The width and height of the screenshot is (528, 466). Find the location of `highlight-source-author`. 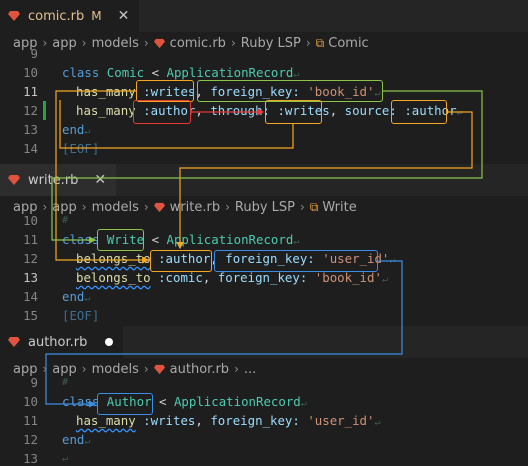

highlight-source-author is located at coordinates (419, 112).